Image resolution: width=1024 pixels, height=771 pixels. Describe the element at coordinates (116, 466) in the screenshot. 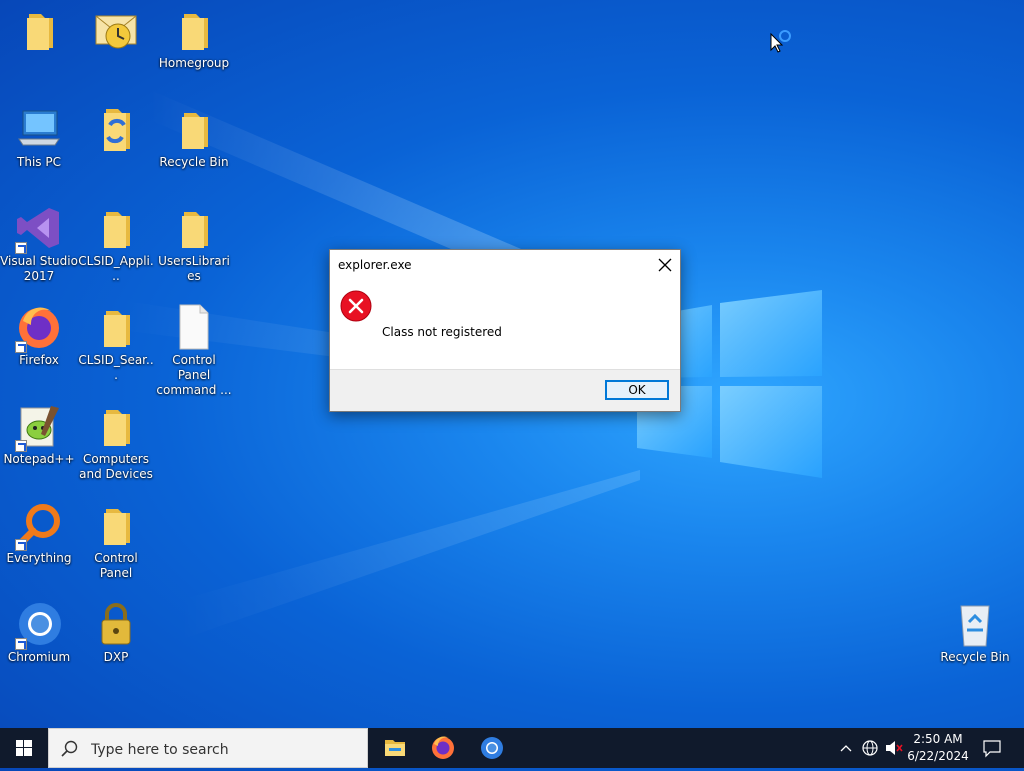

I see `desktop-icon-label: Computers and Devices` at that location.